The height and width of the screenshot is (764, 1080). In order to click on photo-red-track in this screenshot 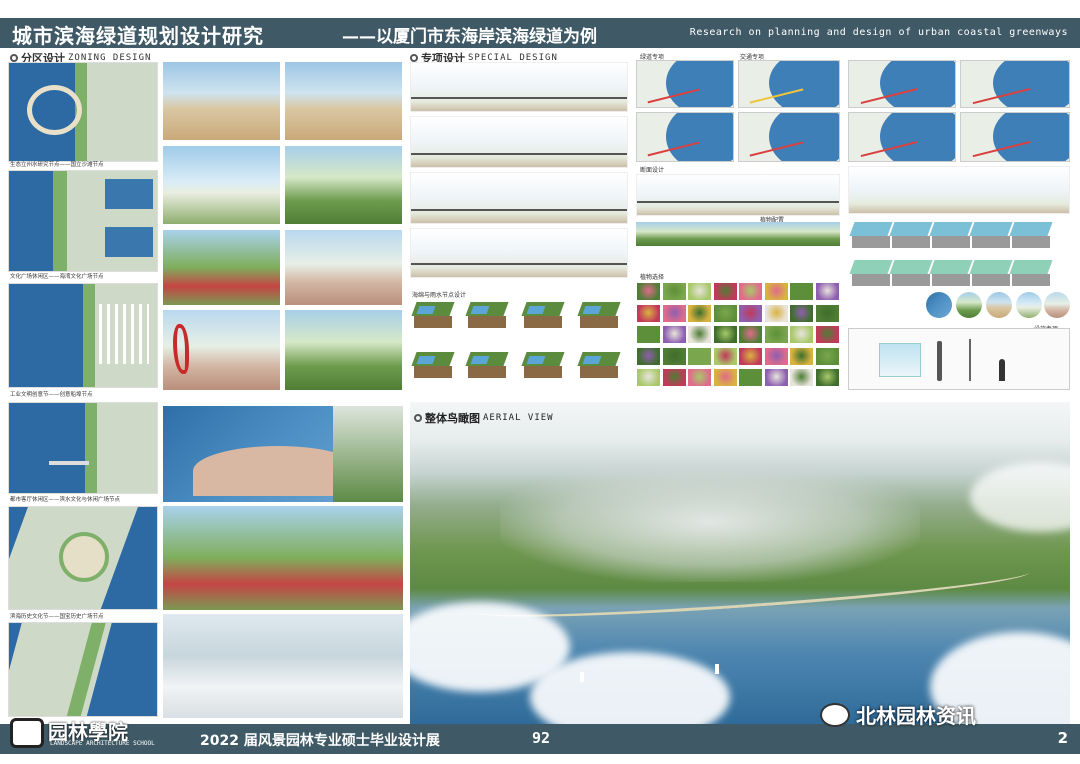, I will do `click(221, 267)`.